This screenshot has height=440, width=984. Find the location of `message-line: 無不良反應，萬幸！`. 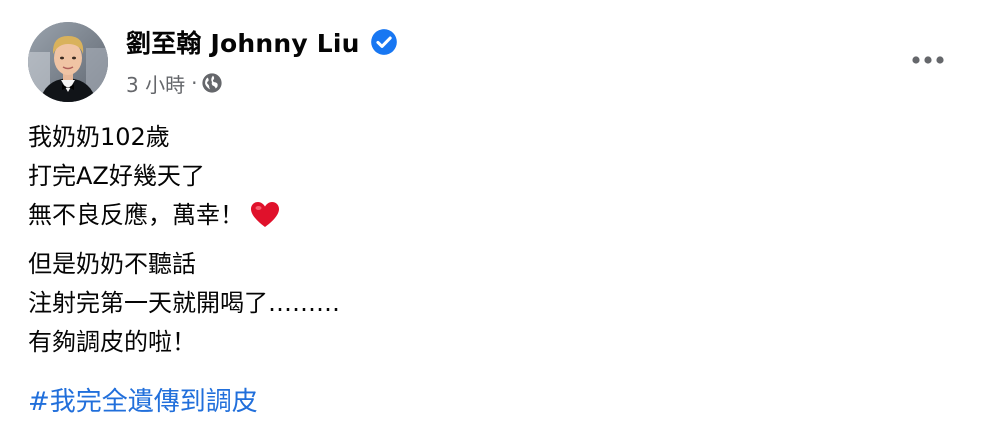

message-line: 無不良反應，萬幸！ is located at coordinates (478, 215).